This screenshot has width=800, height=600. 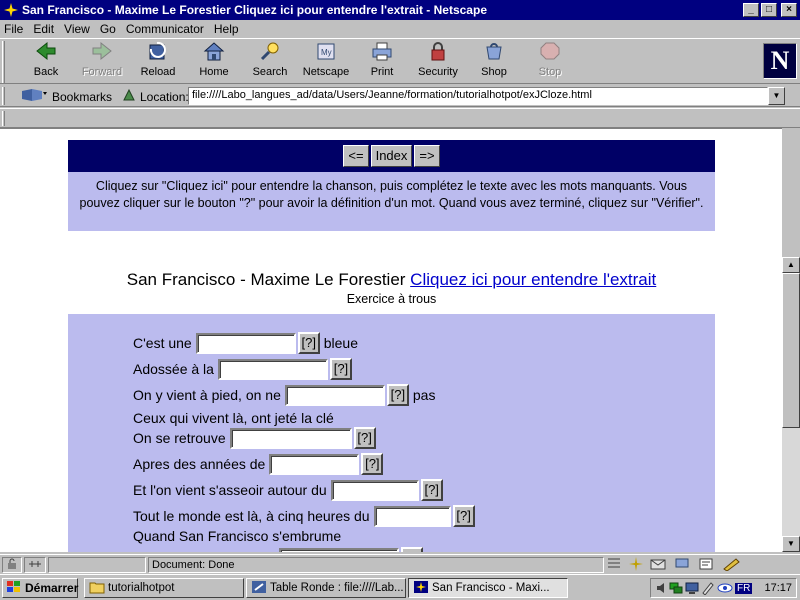 I want to click on netscape-label: Netscape, so click(x=326, y=72).